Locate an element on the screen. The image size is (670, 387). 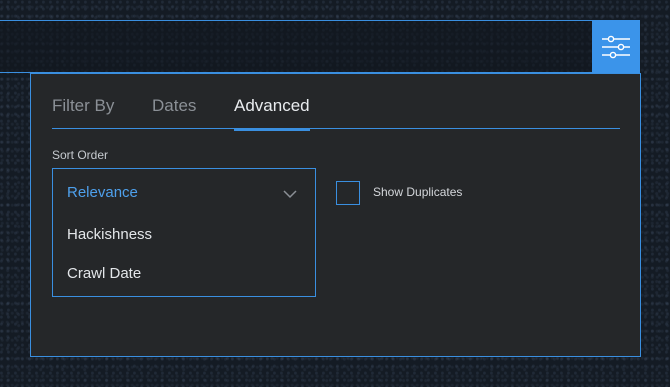
sort-order-selected-value: Relevance is located at coordinates (102, 192).